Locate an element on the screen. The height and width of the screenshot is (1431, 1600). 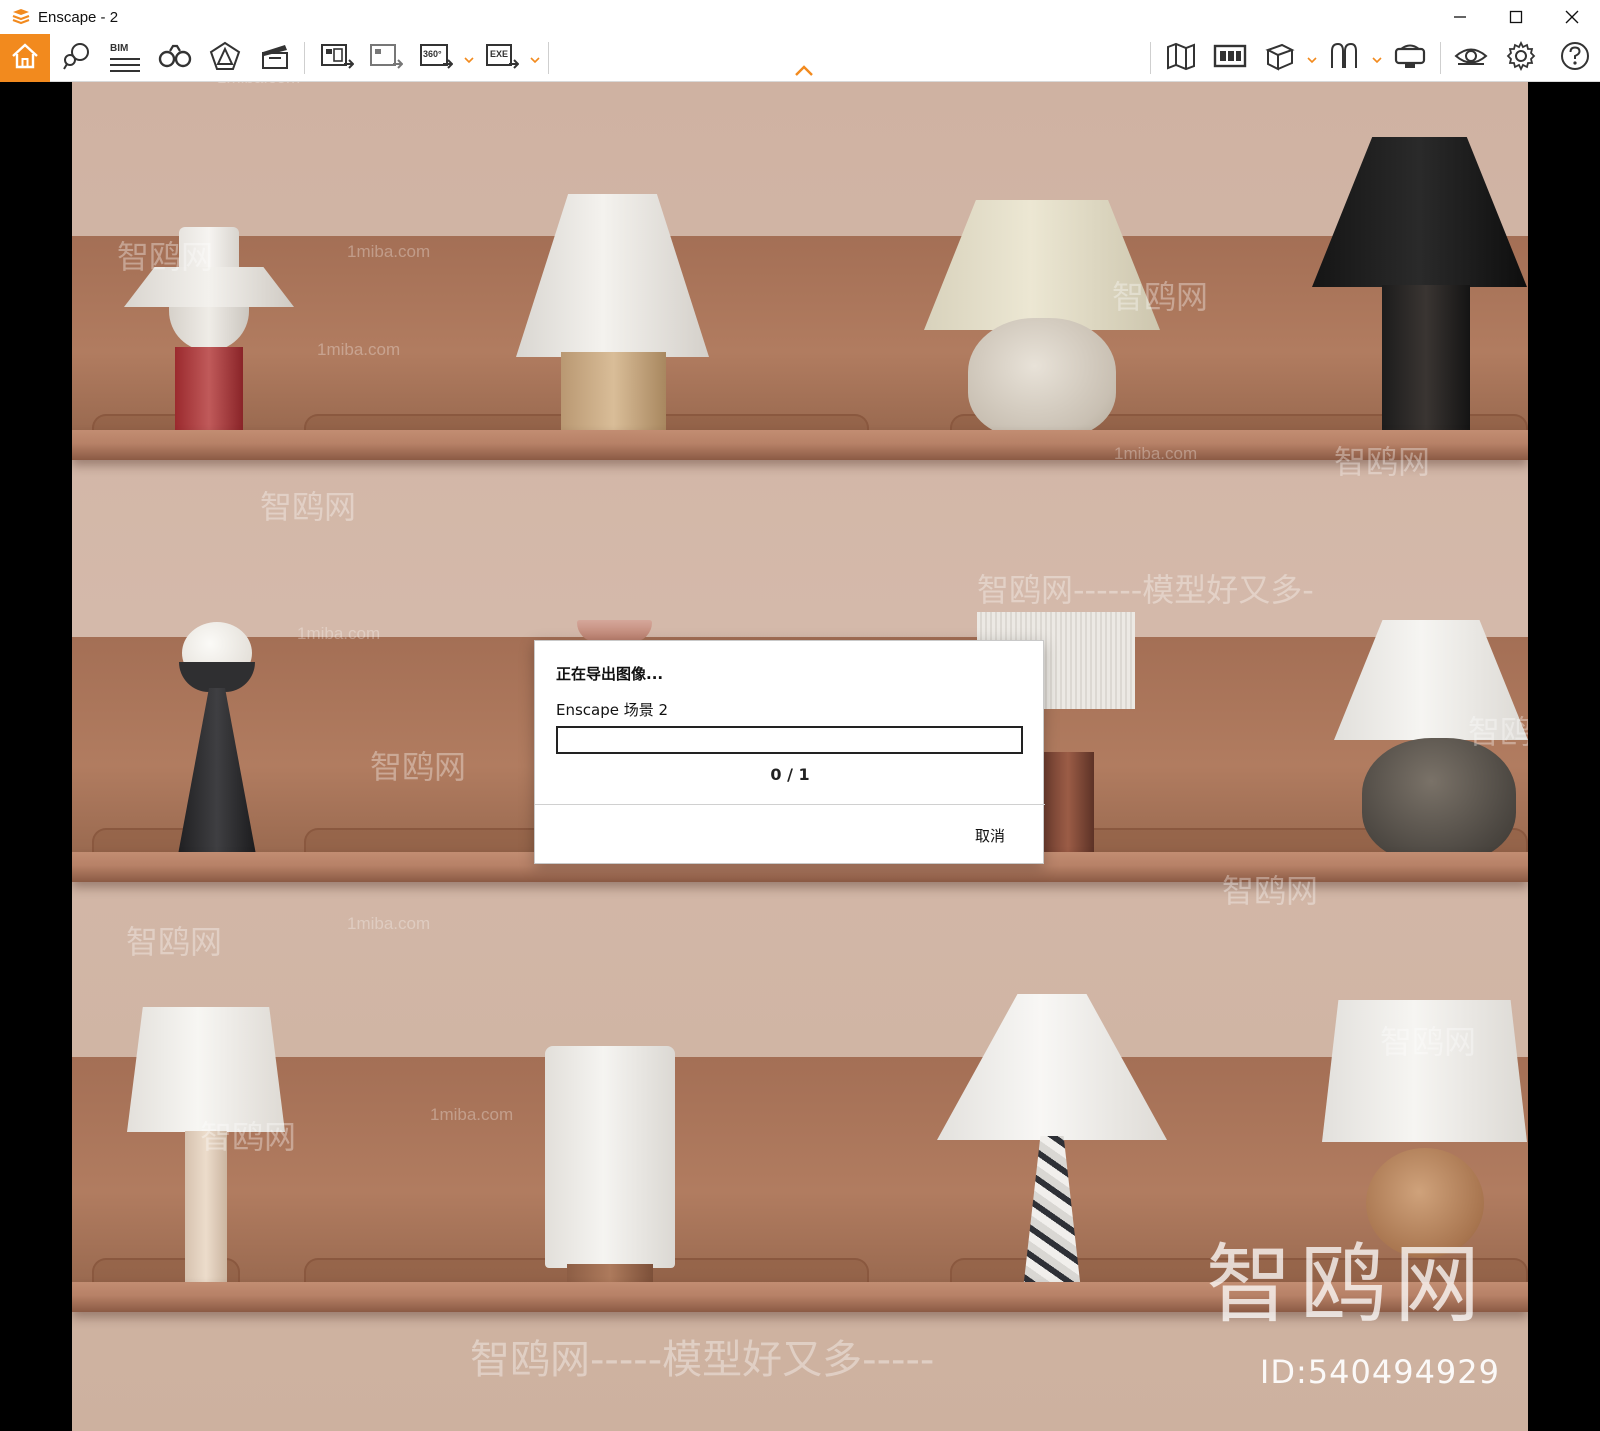
map-icon is located at coordinates (1181, 58).